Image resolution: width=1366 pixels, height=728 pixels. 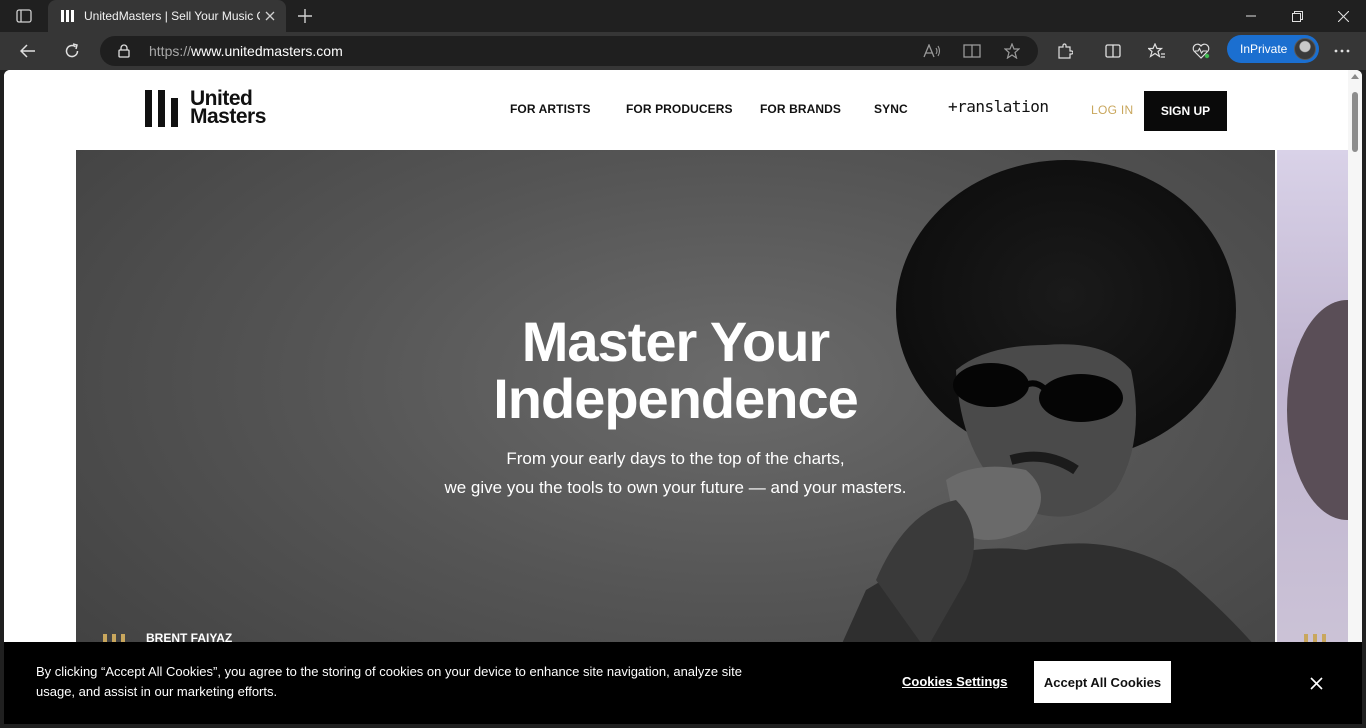 What do you see at coordinates (1317, 410) in the screenshot?
I see `next-slide-image` at bounding box center [1317, 410].